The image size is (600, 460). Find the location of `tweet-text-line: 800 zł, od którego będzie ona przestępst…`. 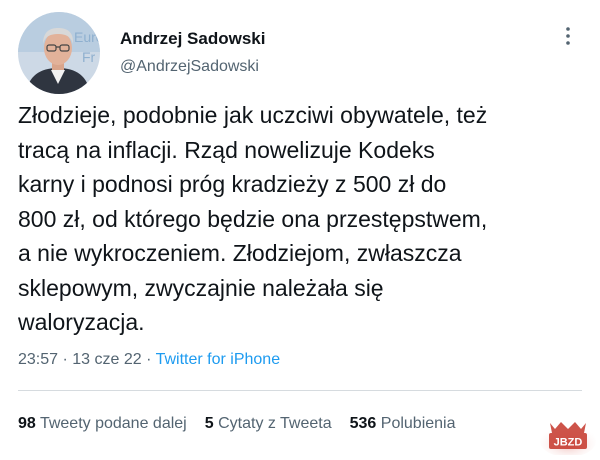

tweet-text-line: 800 zł, od którego będzie ona przestępst… is located at coordinates (253, 218).